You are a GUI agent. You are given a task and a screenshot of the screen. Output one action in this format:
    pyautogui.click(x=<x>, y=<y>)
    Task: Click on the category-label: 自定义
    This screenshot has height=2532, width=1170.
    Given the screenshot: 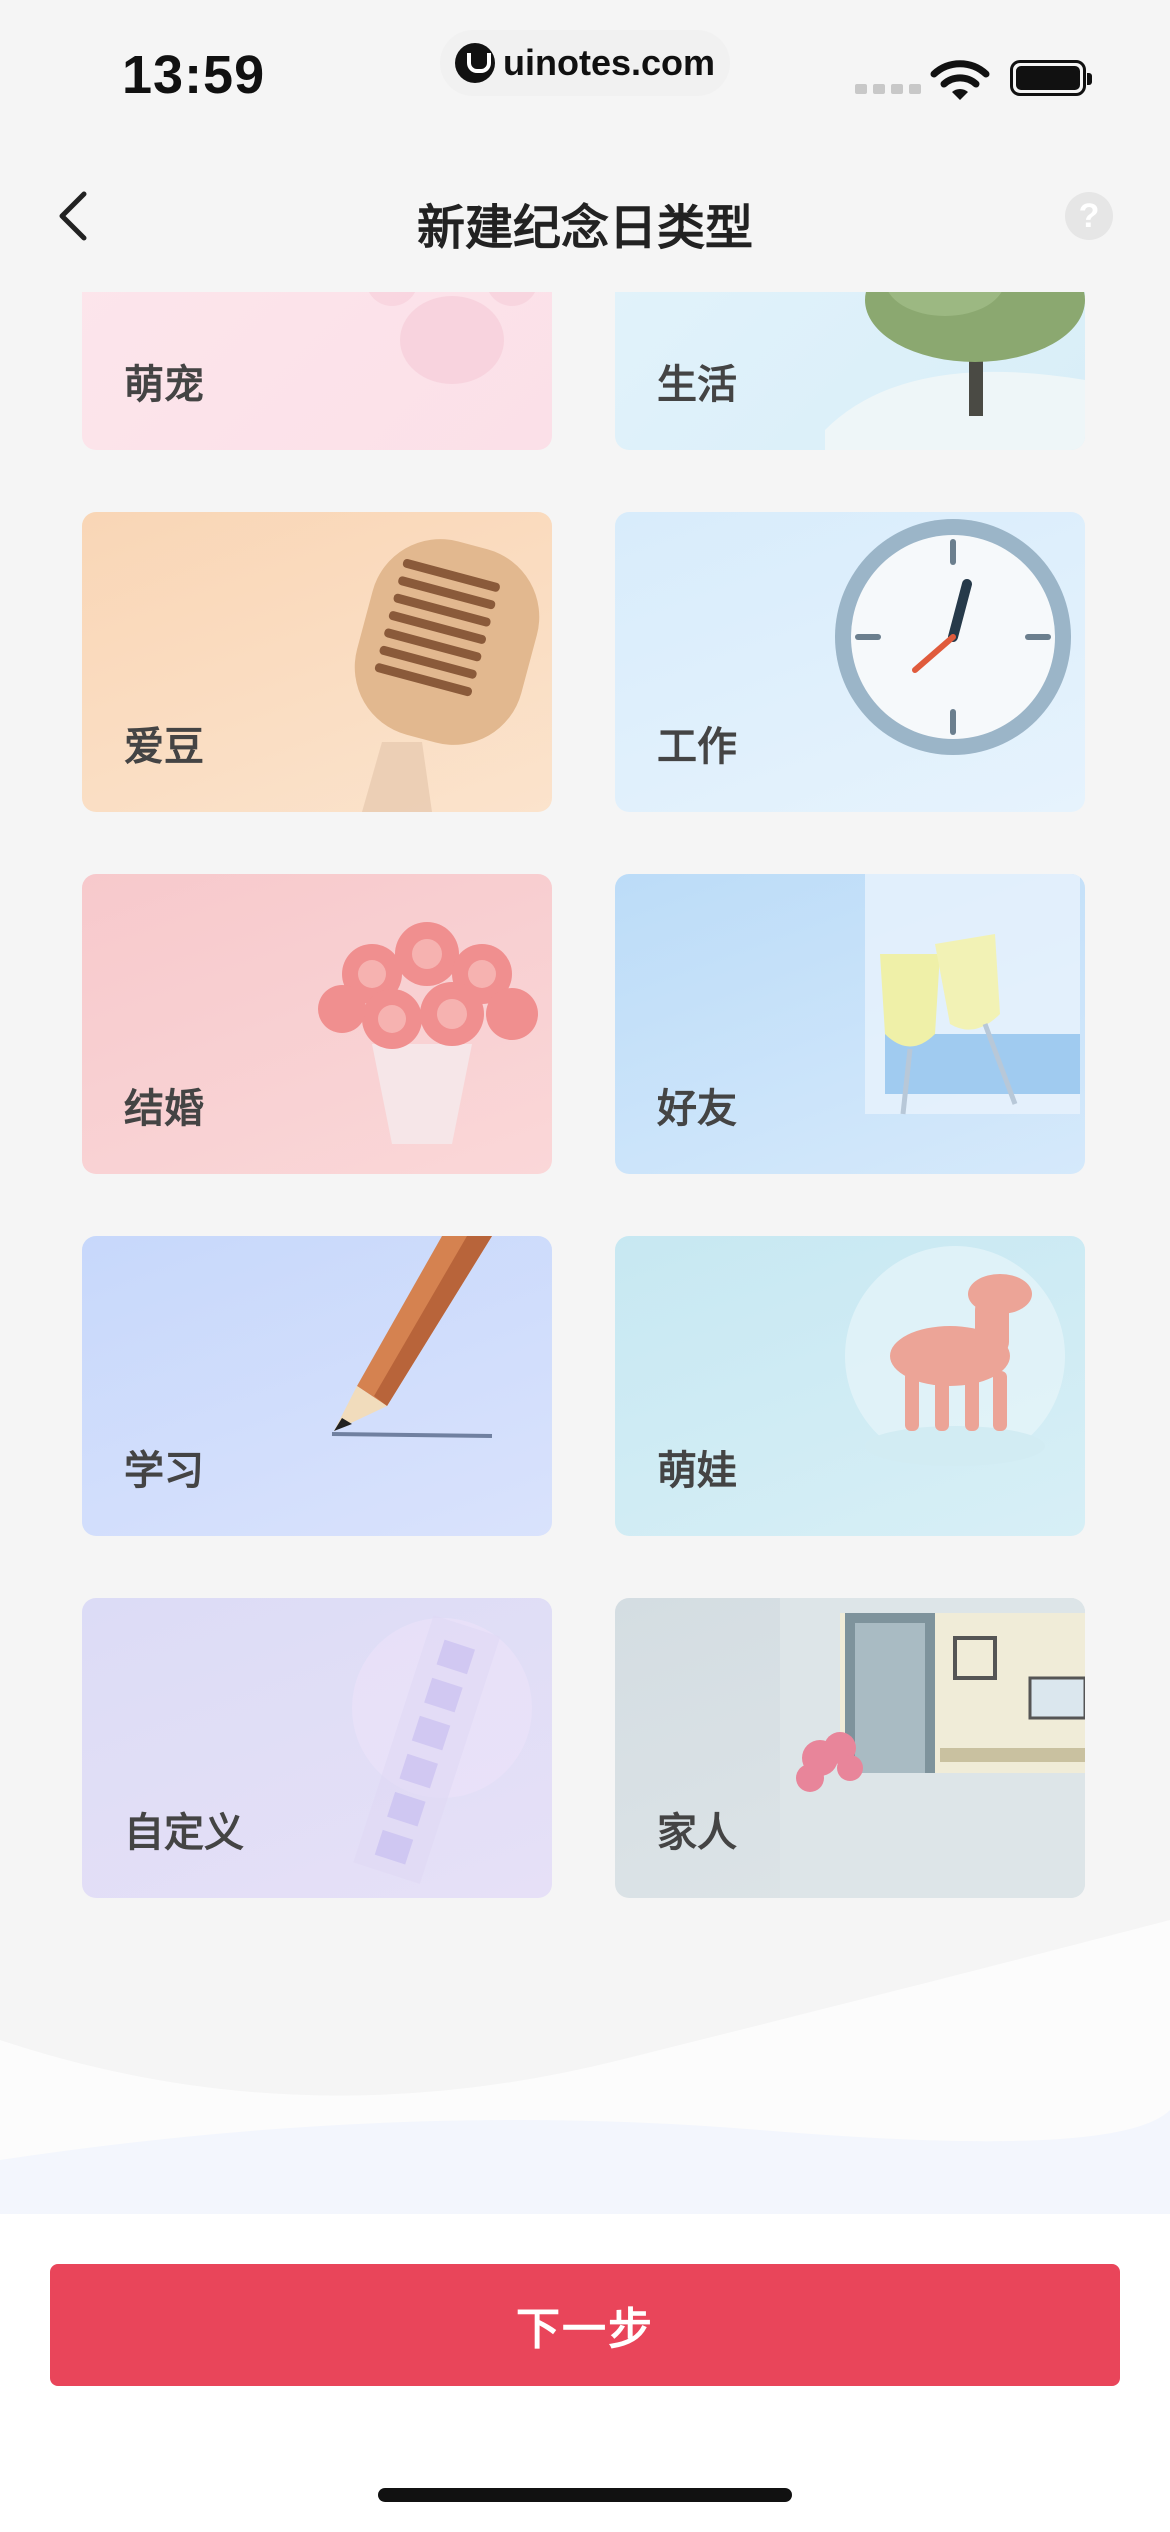 What is the action you would take?
    pyautogui.click(x=184, y=1833)
    